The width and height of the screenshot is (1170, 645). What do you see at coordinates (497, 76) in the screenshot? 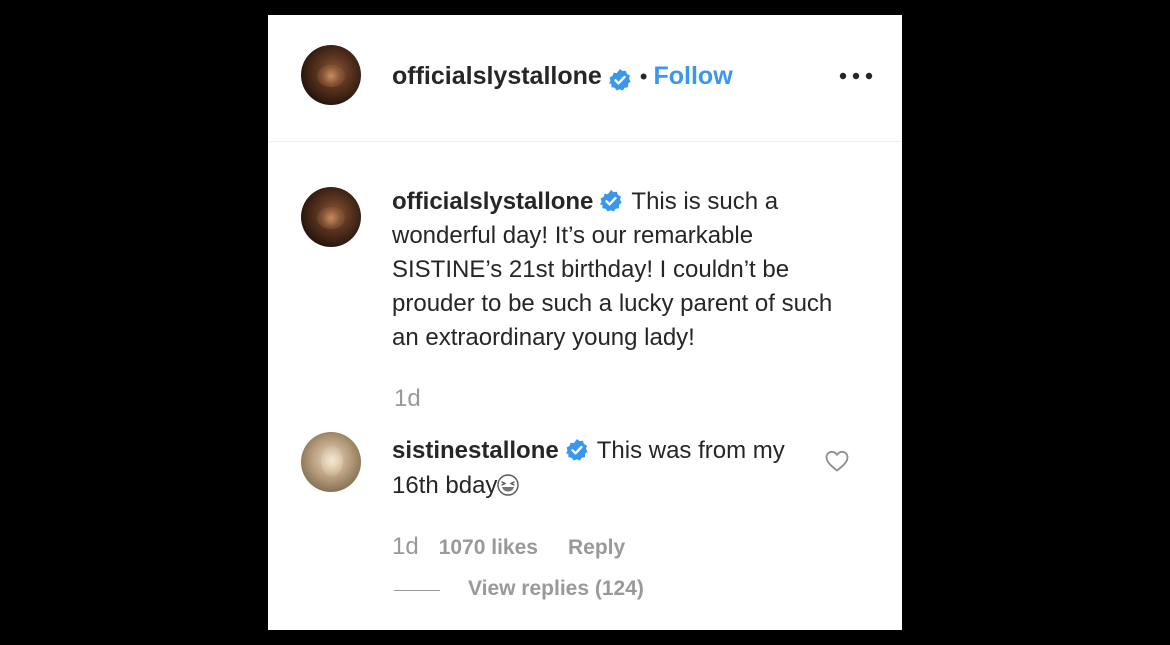
I see `author-username: officialslystallone` at bounding box center [497, 76].